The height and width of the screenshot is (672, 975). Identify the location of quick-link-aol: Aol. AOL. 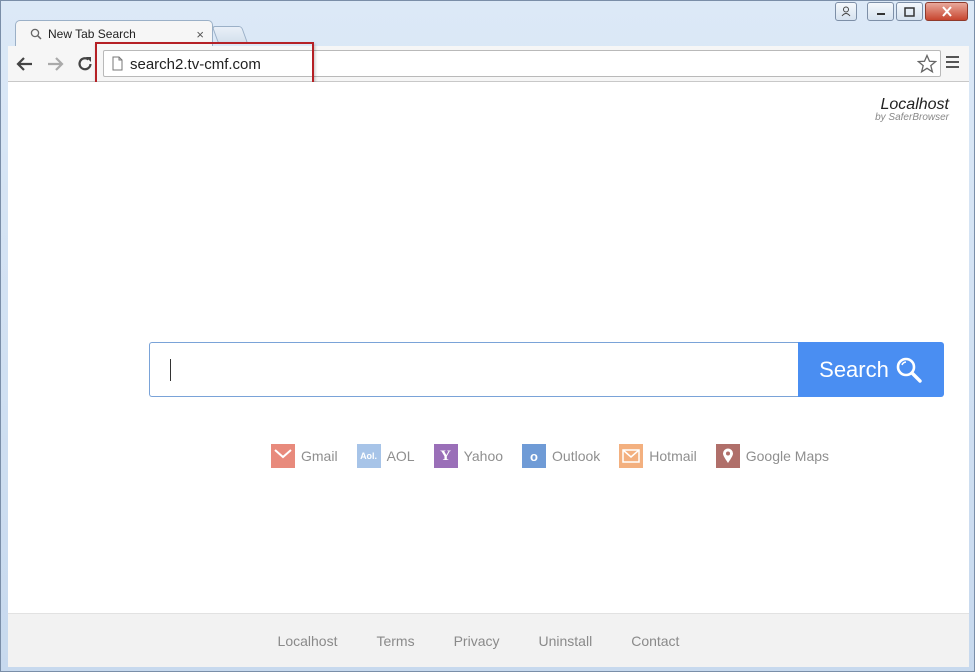
(385, 456).